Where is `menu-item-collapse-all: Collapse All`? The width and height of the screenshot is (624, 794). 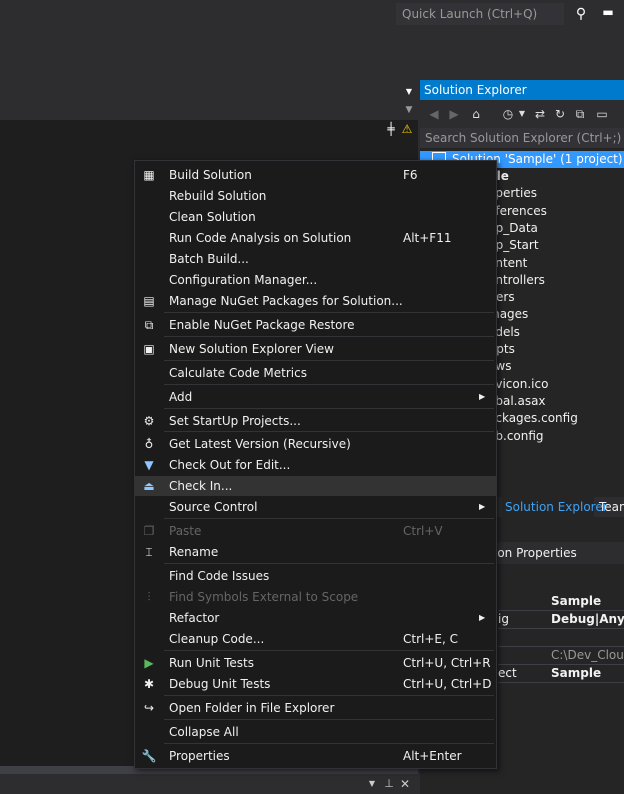
menu-item-collapse-all: Collapse All is located at coordinates (315, 732).